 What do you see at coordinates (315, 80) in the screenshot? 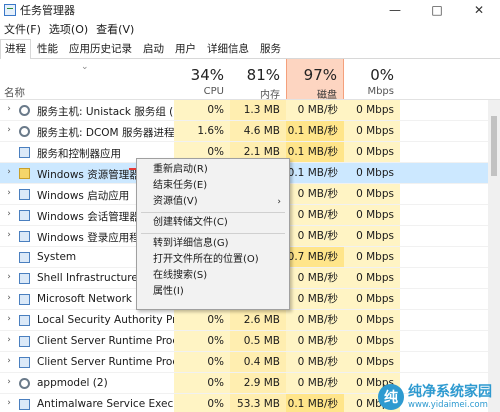
I see `column-disk: 97% 磁盘` at bounding box center [315, 80].